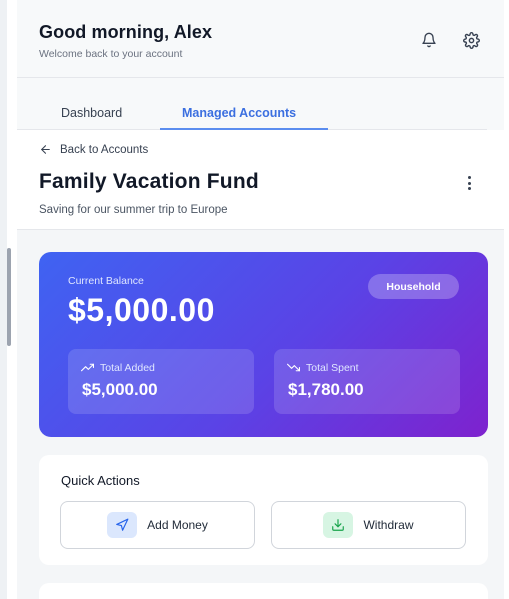 The height and width of the screenshot is (599, 509). I want to click on total-added-label: Total Added, so click(127, 367).